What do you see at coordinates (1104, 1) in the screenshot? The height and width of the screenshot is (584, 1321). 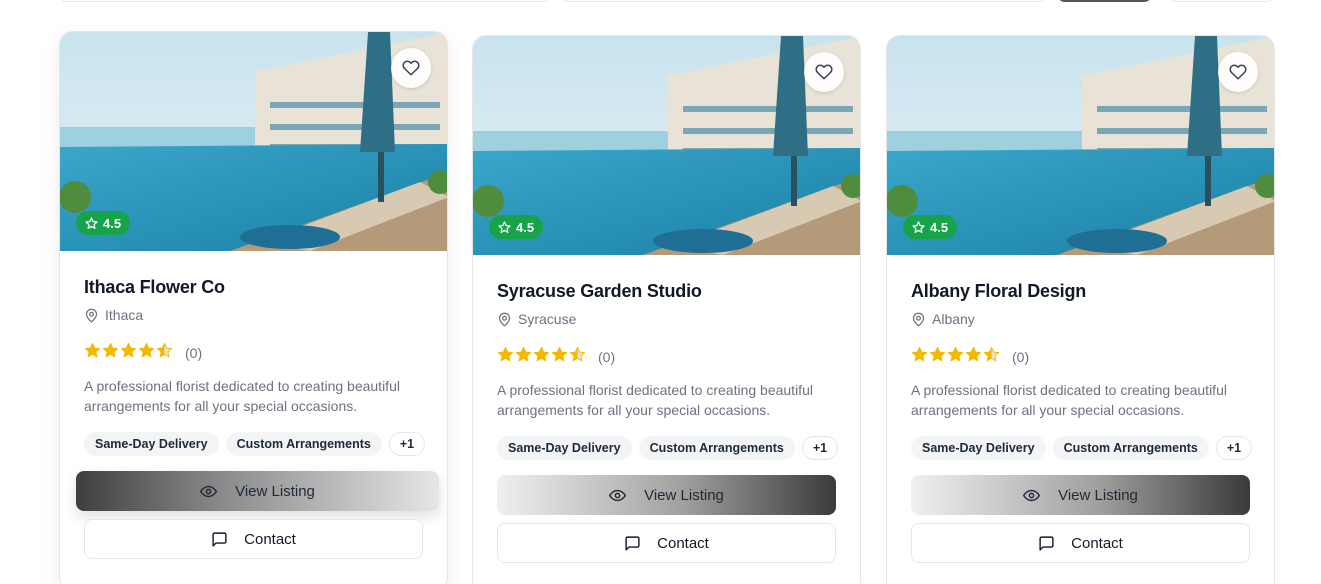 I see `top-filter-button` at bounding box center [1104, 1].